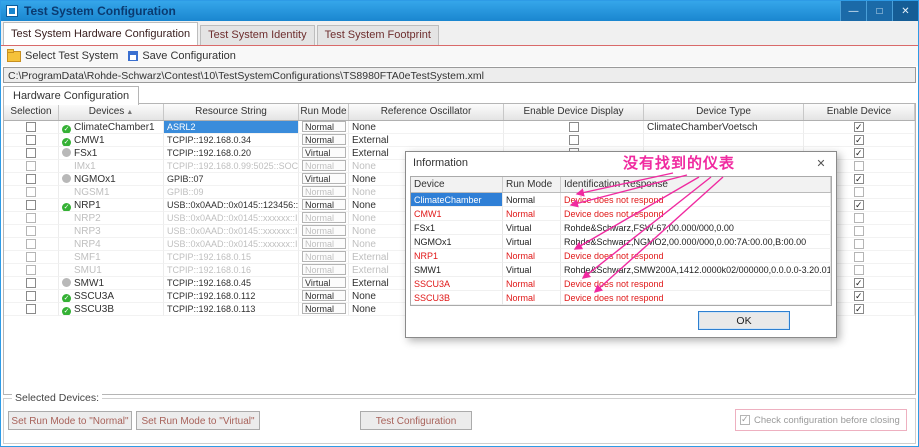 This screenshot has width=919, height=447. Describe the element at coordinates (31, 112) in the screenshot. I see `col-selection: Selection` at that location.